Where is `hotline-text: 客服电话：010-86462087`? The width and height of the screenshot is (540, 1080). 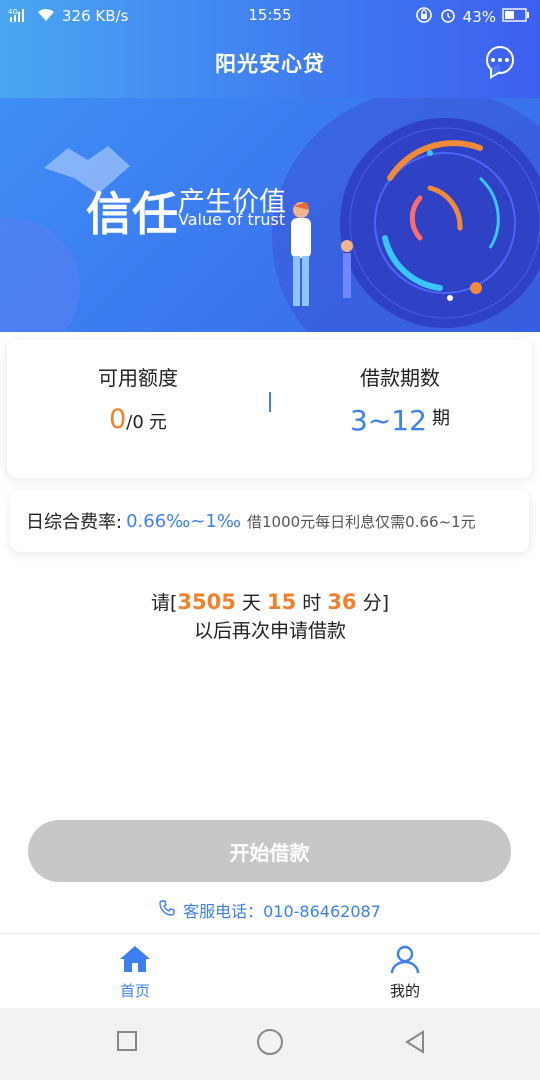
hotline-text: 客服电话：010-86462087 is located at coordinates (282, 911).